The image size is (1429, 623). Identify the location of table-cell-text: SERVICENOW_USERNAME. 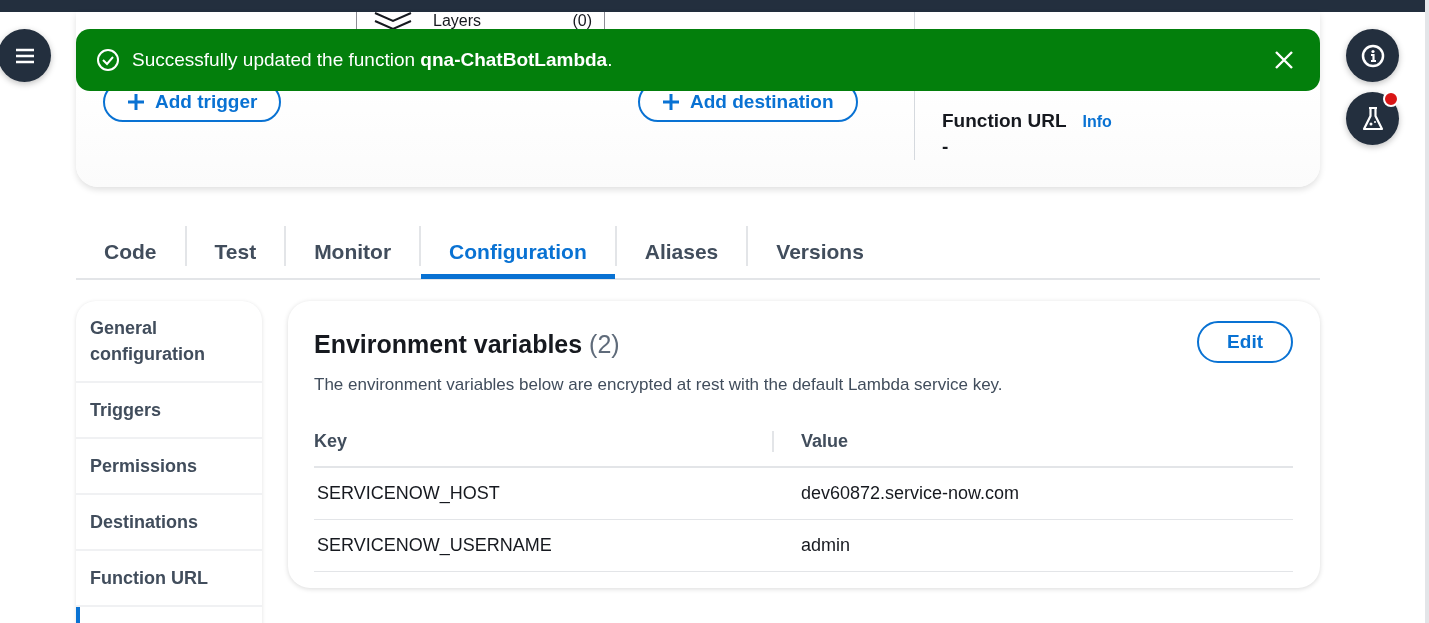
(434, 545).